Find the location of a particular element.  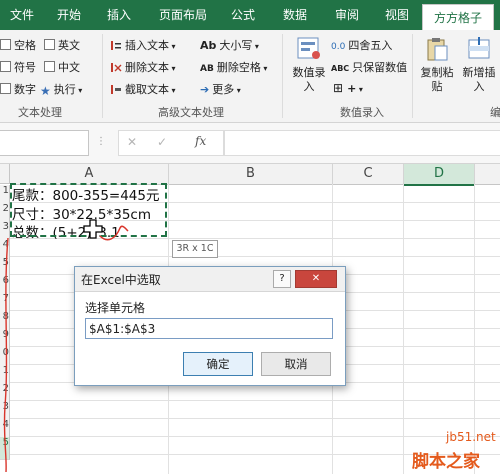

selection-size-tooltip: 3R x 1C is located at coordinates (195, 249).